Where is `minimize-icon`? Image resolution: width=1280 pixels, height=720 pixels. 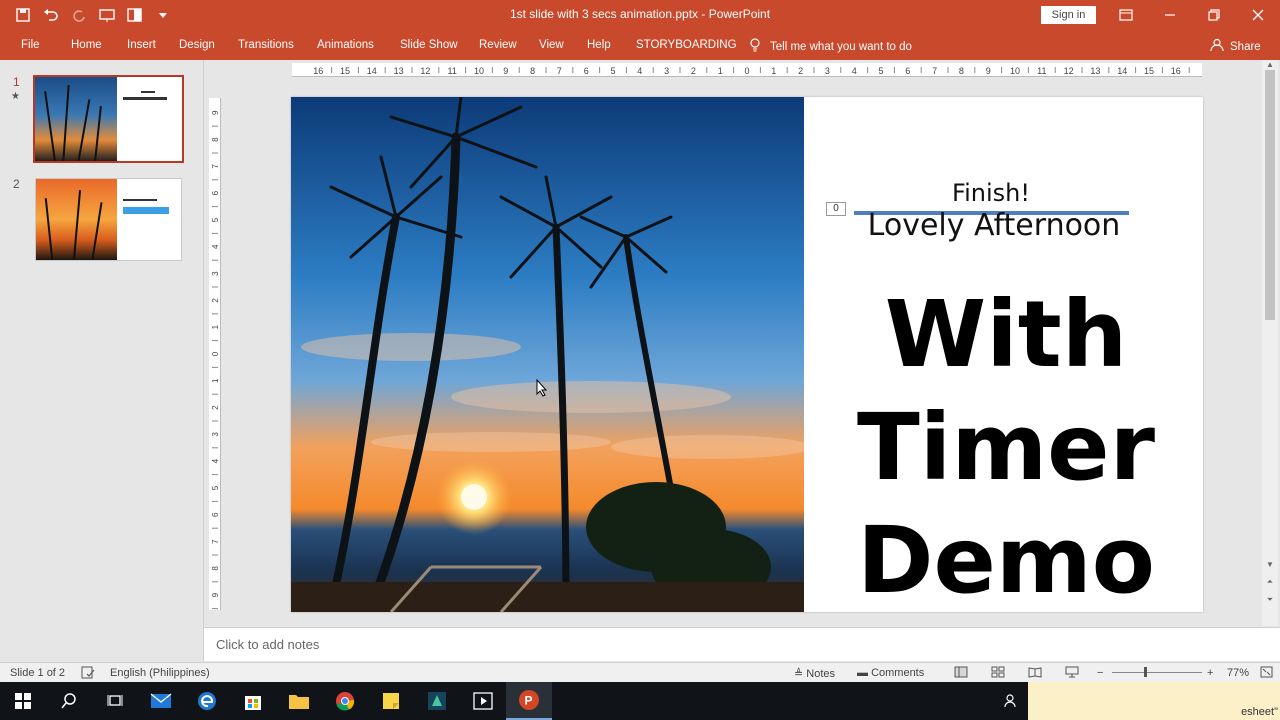
minimize-icon is located at coordinates (1170, 15).